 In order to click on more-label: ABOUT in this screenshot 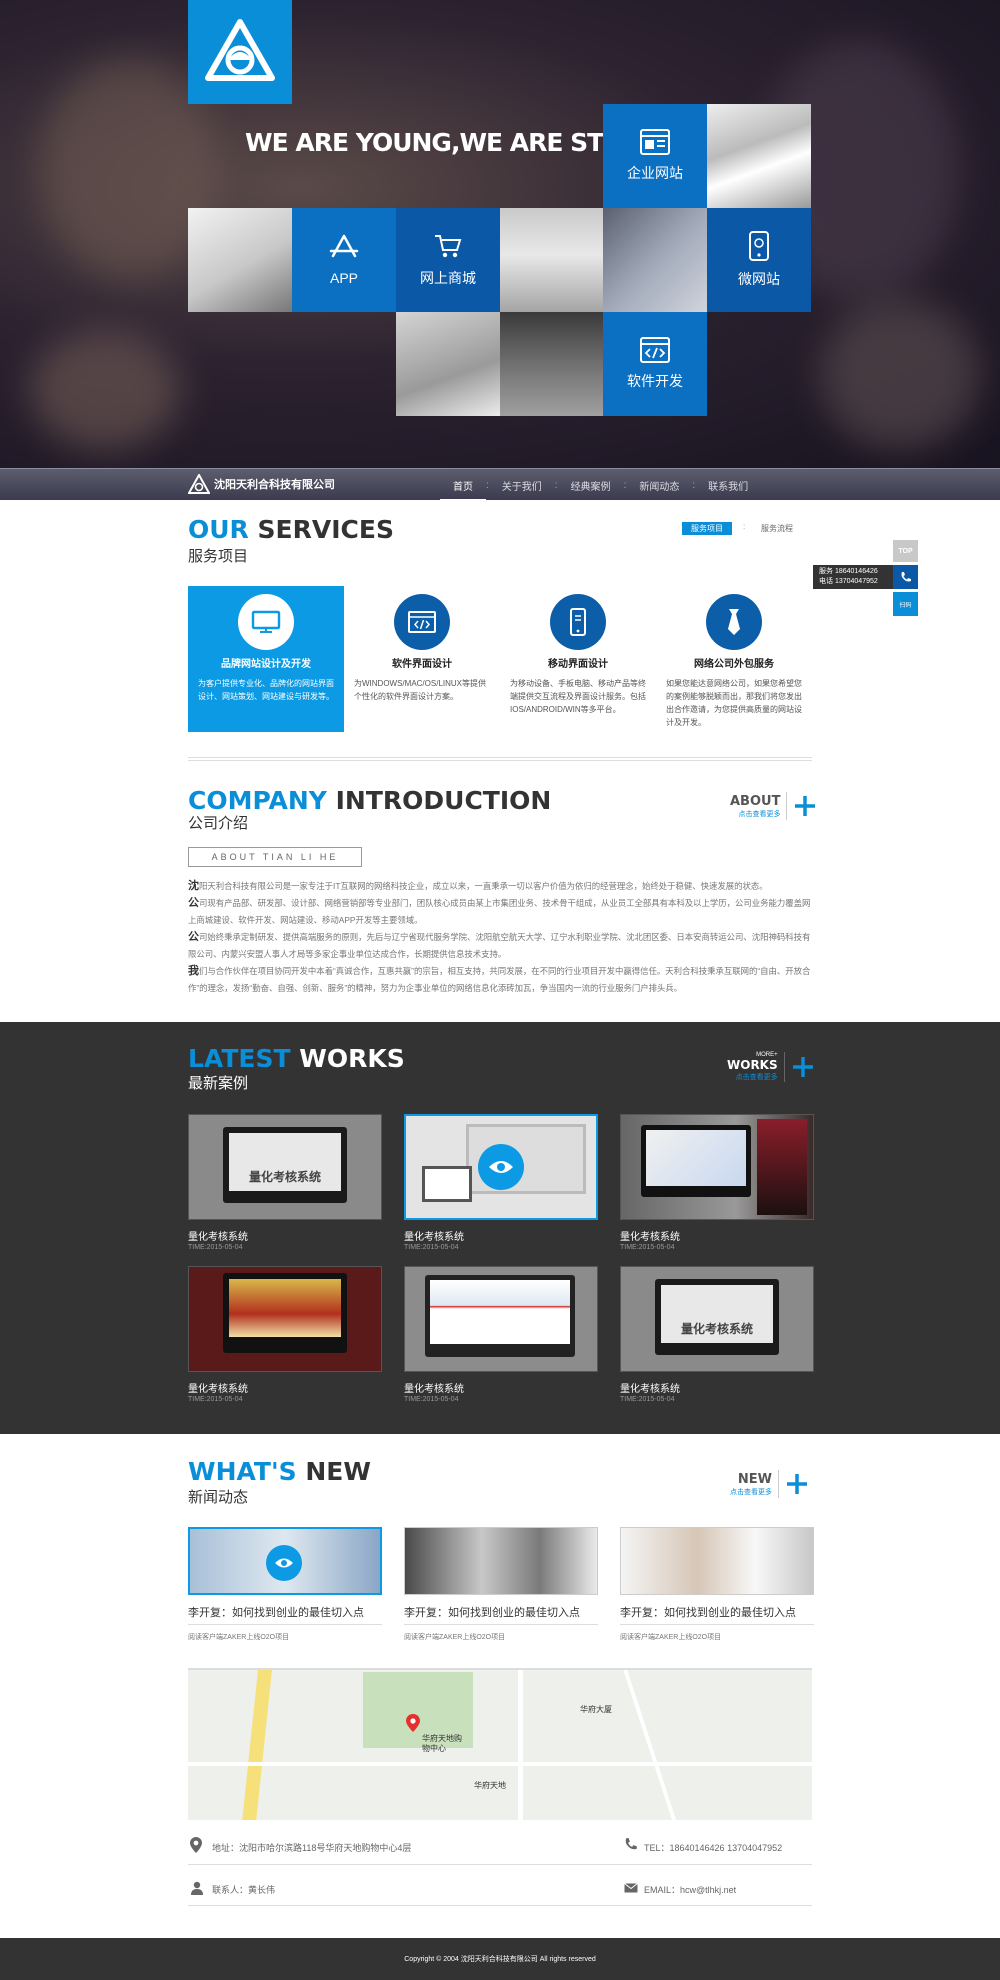, I will do `click(755, 801)`.